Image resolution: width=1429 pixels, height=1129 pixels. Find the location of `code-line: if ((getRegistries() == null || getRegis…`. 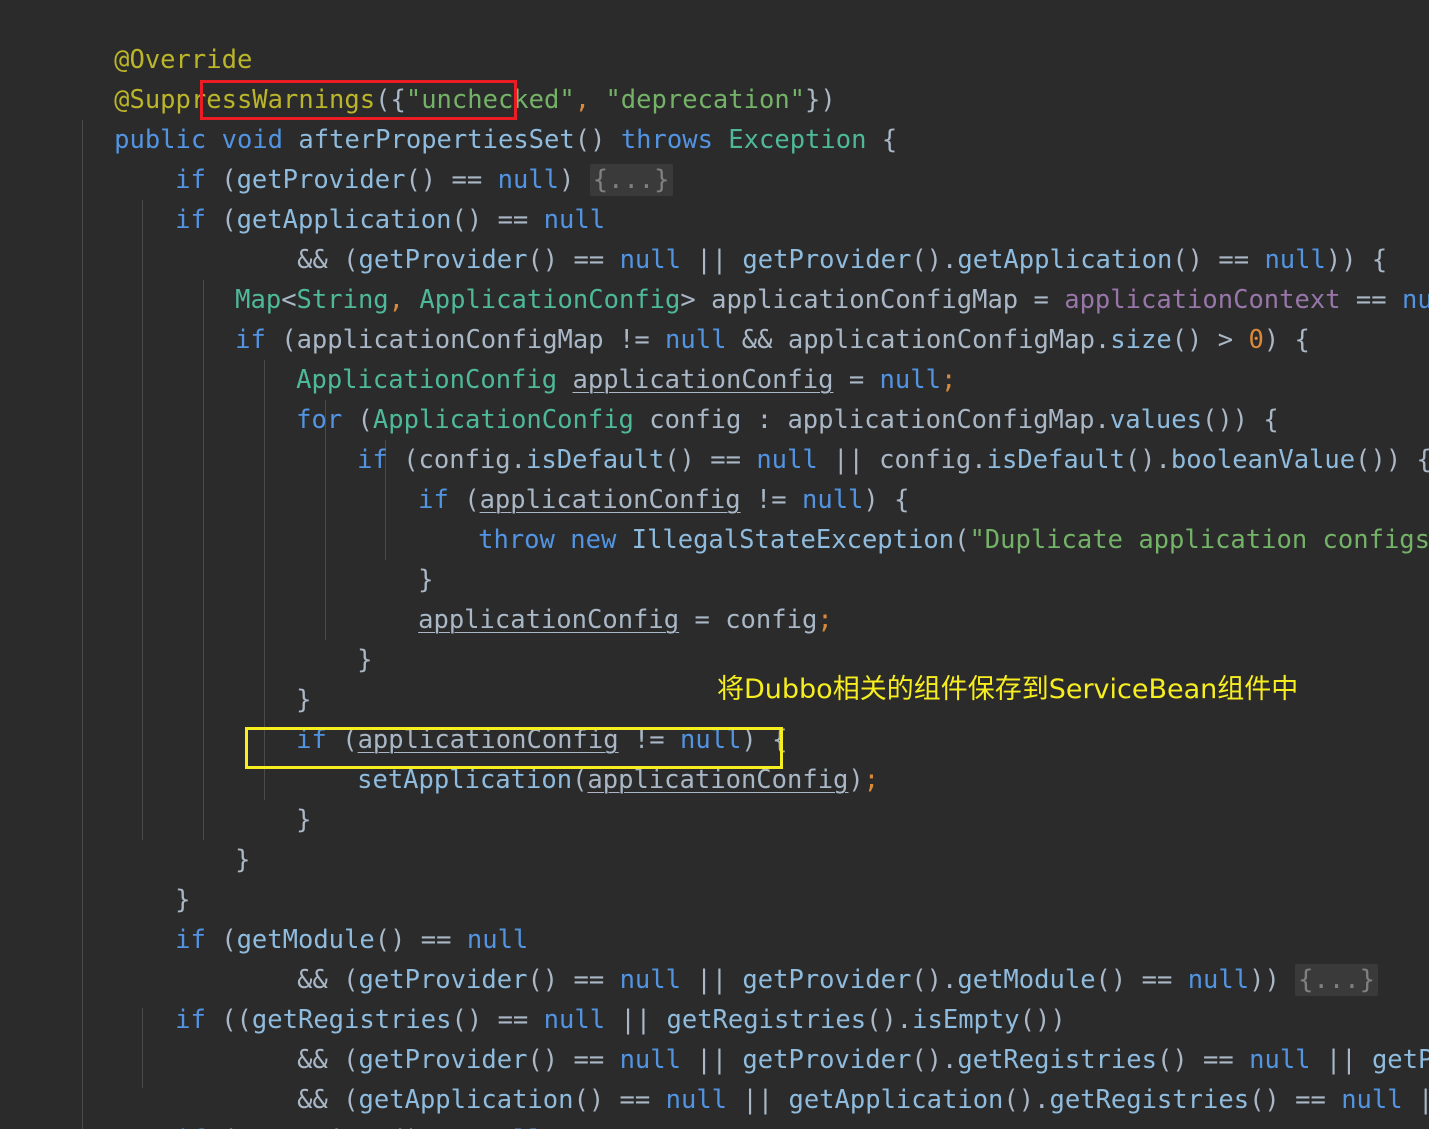

code-line: if ((getRegistries() == null || getRegis… is located at coordinates (714, 997).